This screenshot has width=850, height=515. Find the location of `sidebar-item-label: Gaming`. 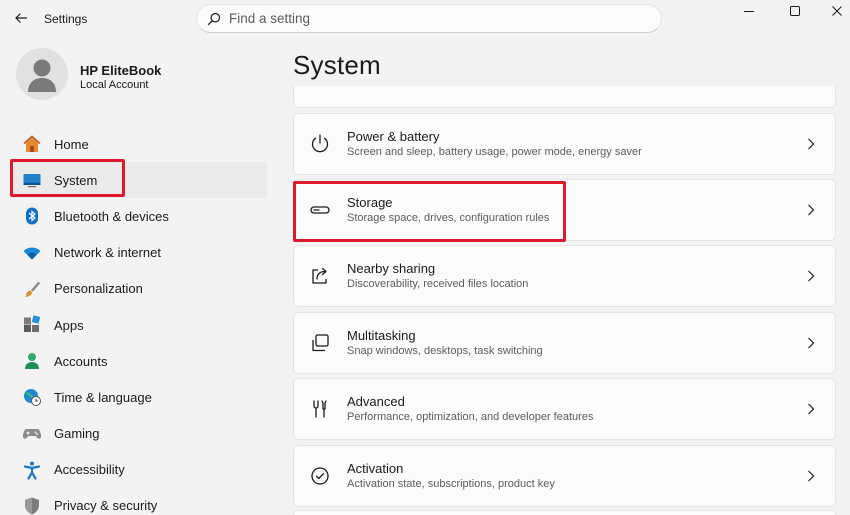

sidebar-item-label: Gaming is located at coordinates (77, 434).